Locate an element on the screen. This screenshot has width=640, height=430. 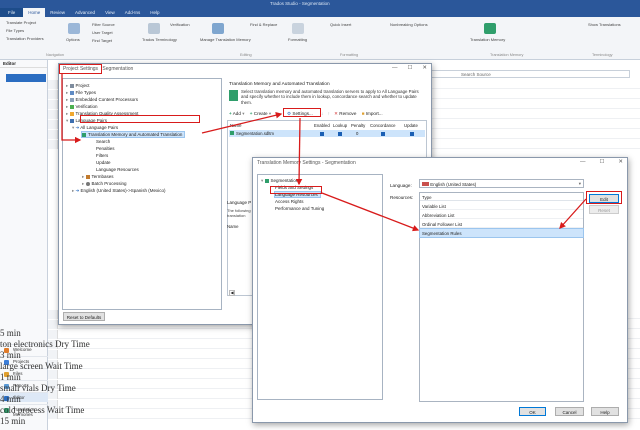
tree-item-penalties: Penalties is located at coordinates (105, 148).